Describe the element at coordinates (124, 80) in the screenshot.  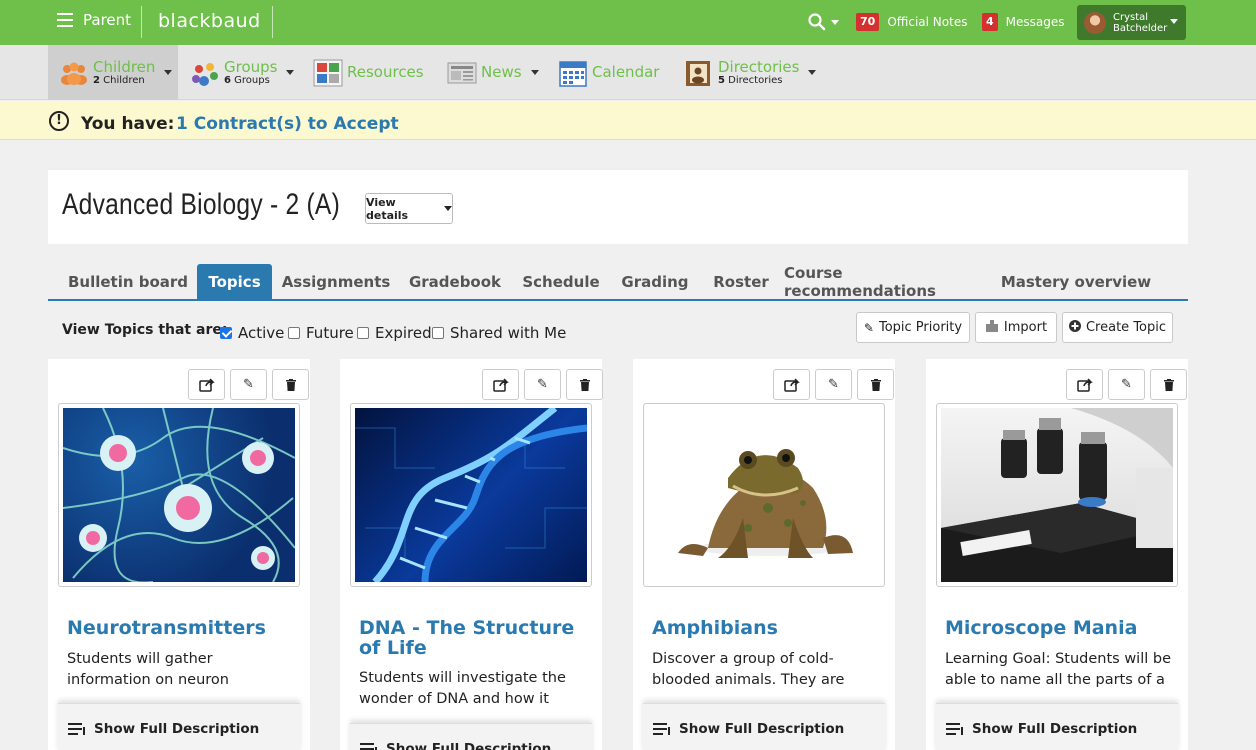
I see `nav-children-sub: 2 Children` at that location.